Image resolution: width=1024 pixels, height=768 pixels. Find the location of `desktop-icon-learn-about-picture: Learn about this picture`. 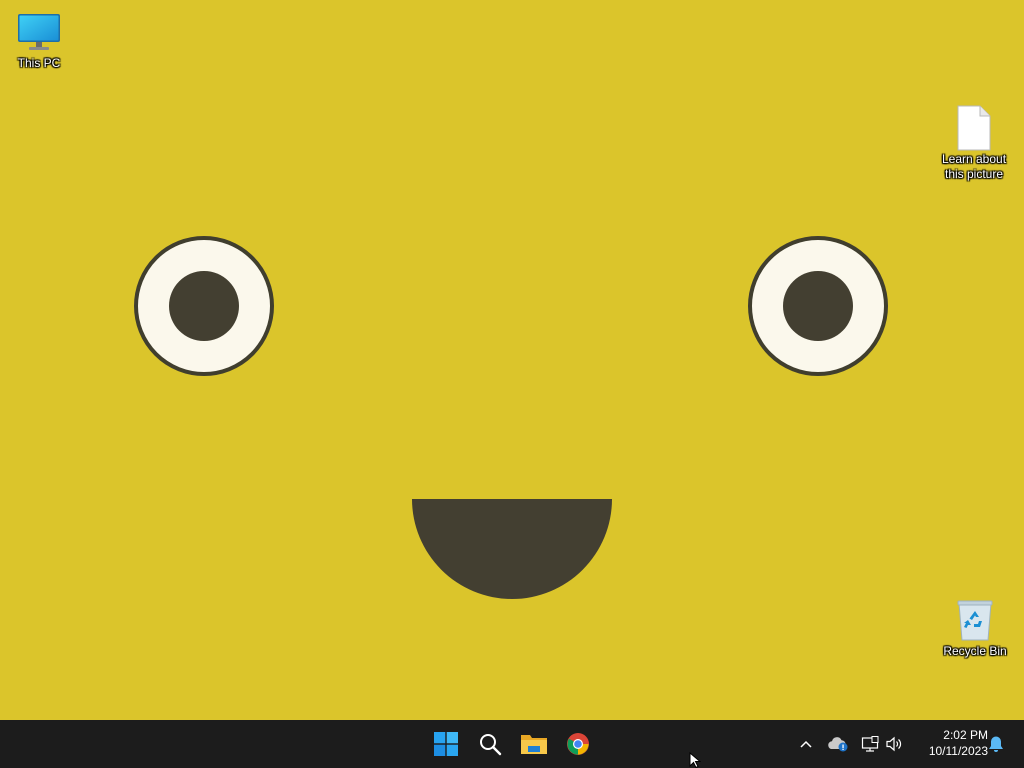

desktop-icon-learn-about-picture: Learn about this picture is located at coordinates (974, 143).